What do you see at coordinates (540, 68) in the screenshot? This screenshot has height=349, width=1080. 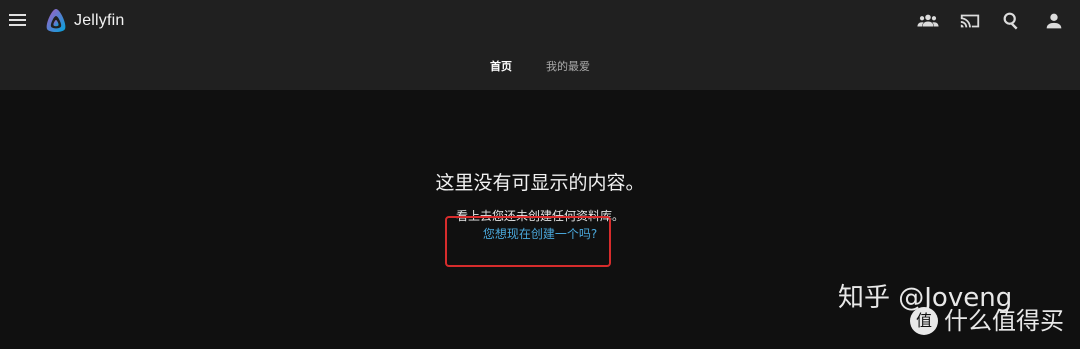 I see `home-tabs: 首页 我的最爱` at bounding box center [540, 68].